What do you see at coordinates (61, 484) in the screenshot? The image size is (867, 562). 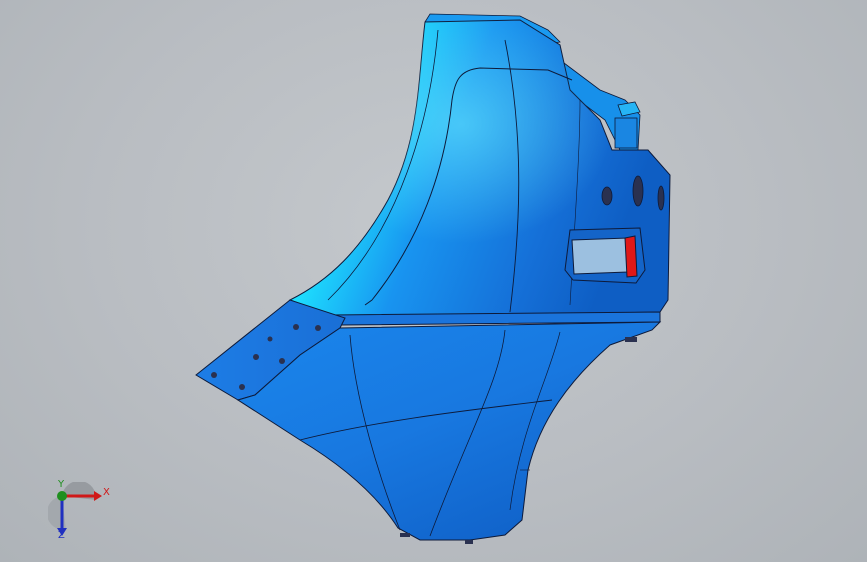 I see `y-axis-label: Y` at bounding box center [61, 484].